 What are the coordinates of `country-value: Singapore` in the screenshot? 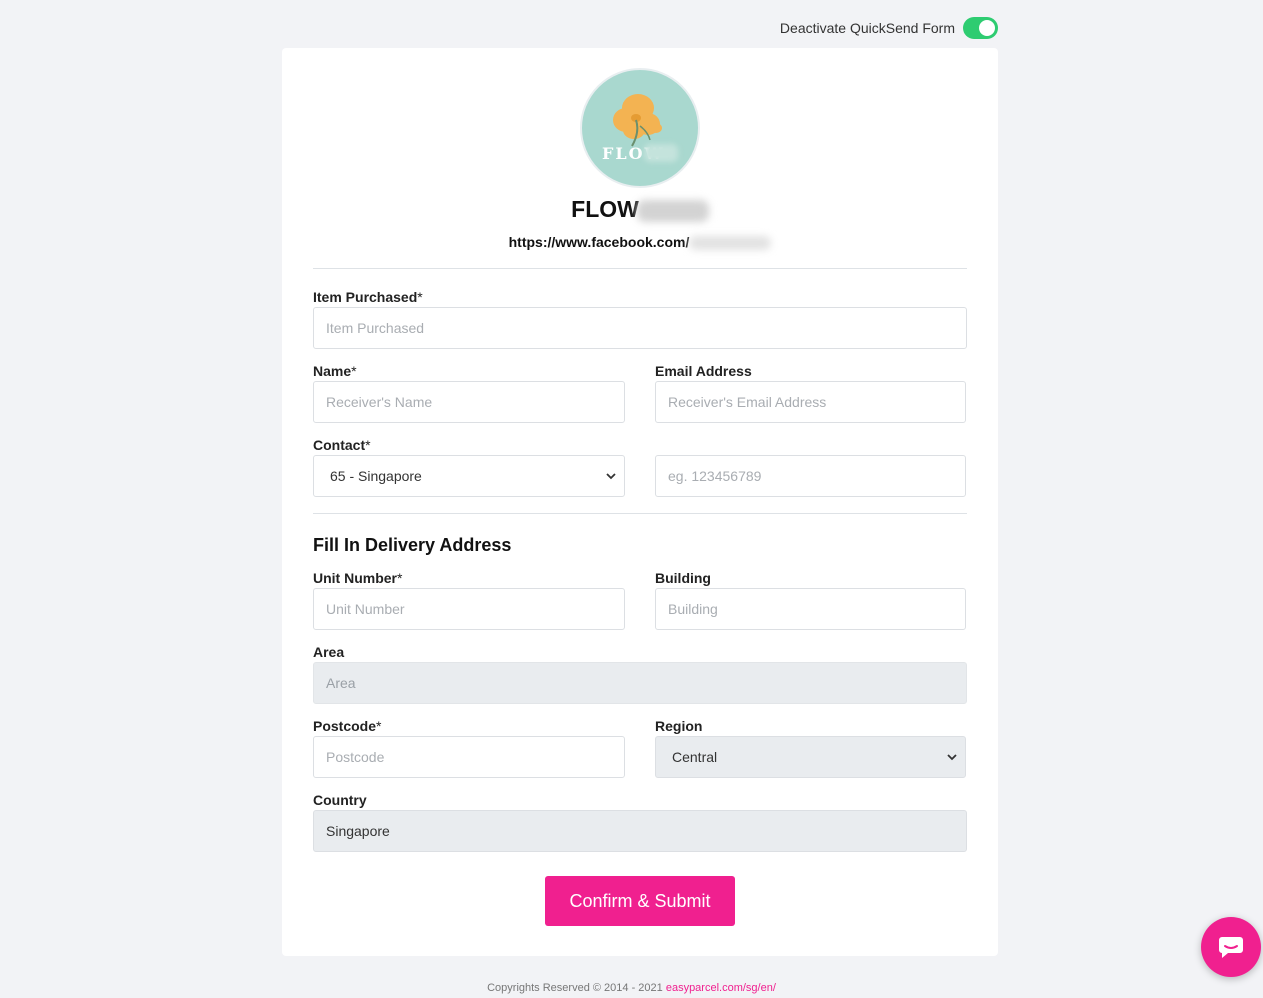 It's located at (358, 831).